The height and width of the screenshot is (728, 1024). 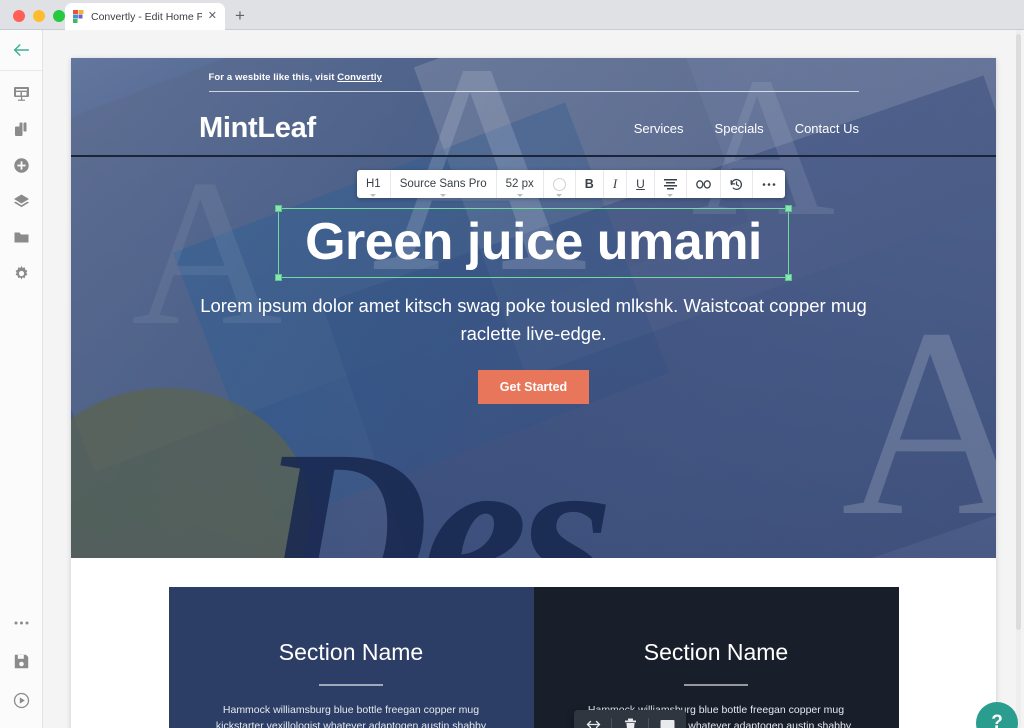 I want to click on toolbar-heading-style: H1, so click(x=374, y=184).